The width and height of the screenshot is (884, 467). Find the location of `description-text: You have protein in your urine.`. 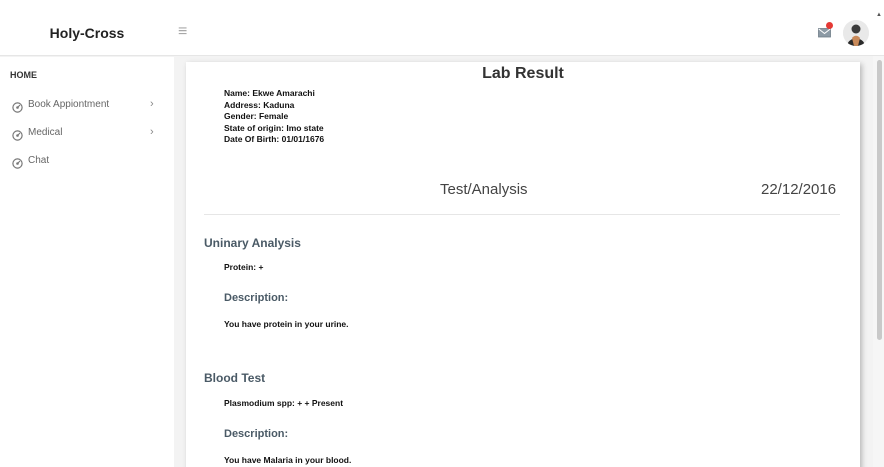

description-text: You have protein in your urine. is located at coordinates (286, 324).